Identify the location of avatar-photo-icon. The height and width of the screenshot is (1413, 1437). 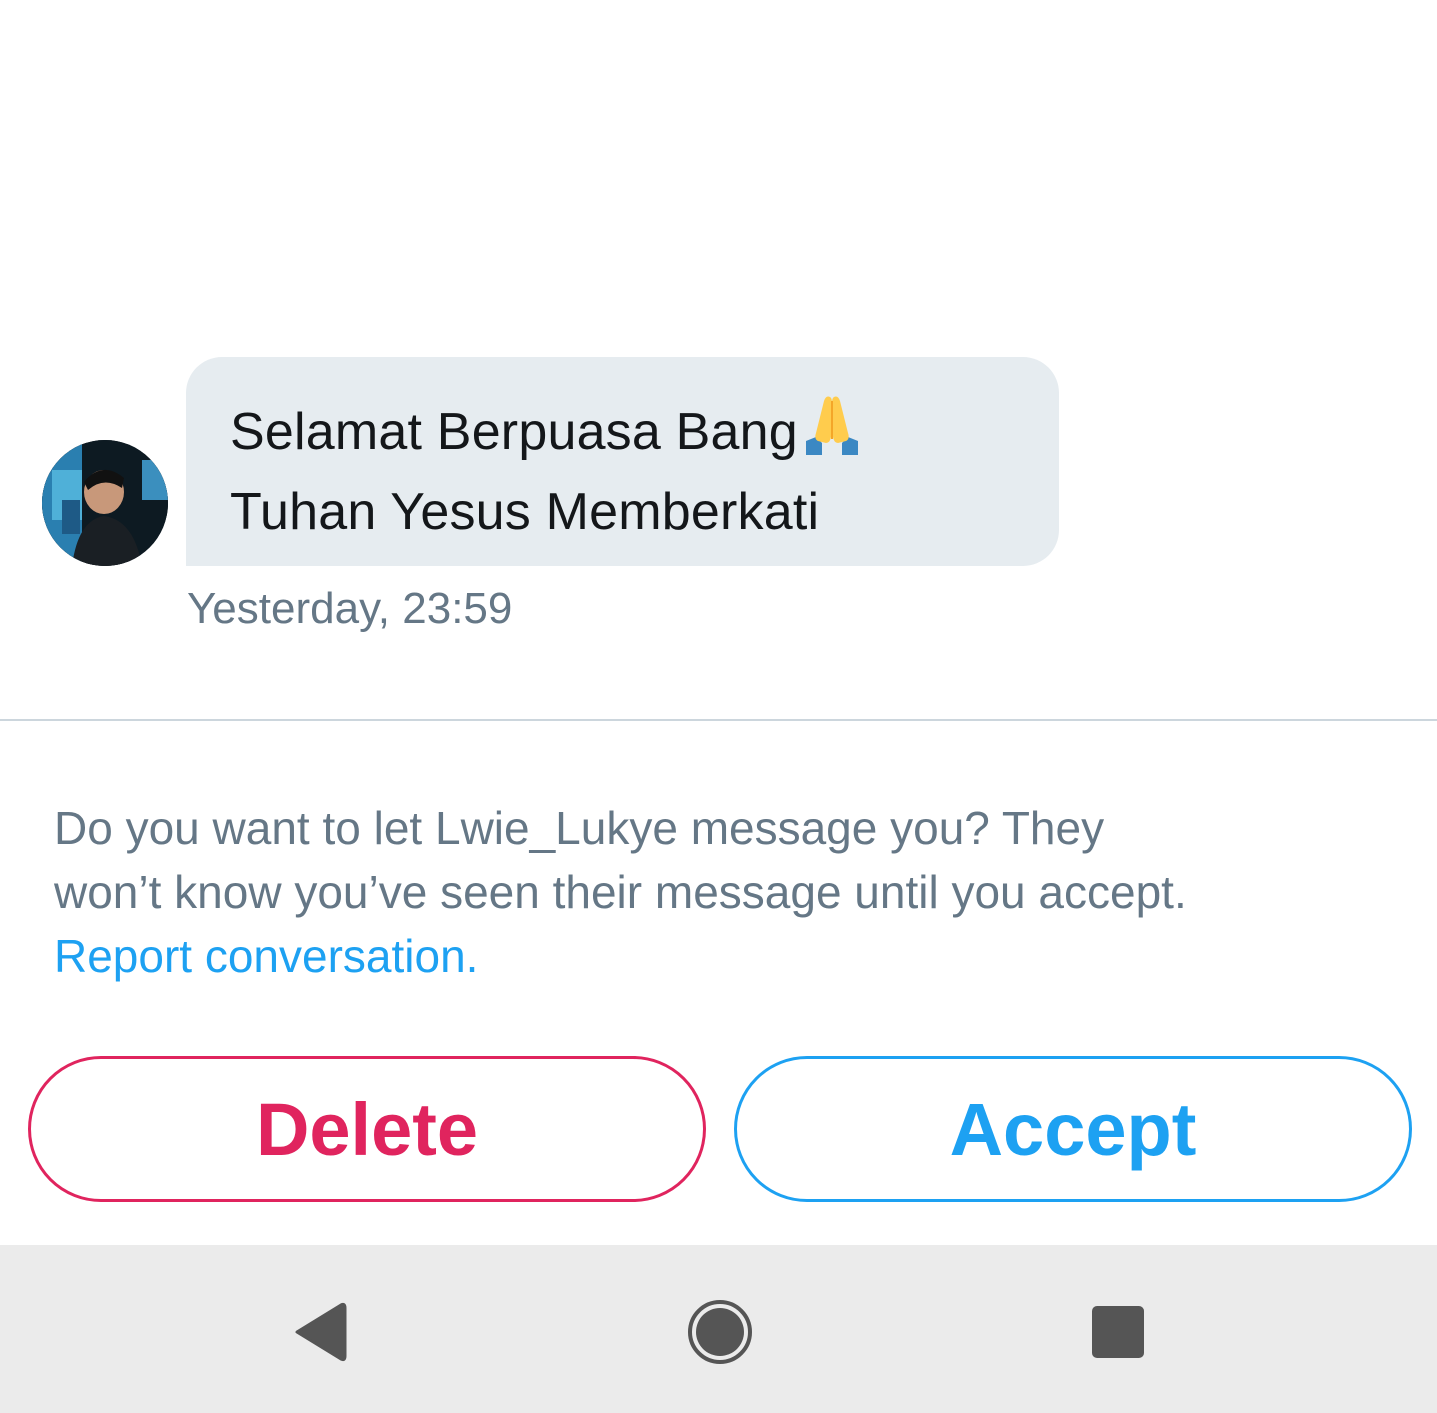
(105, 503).